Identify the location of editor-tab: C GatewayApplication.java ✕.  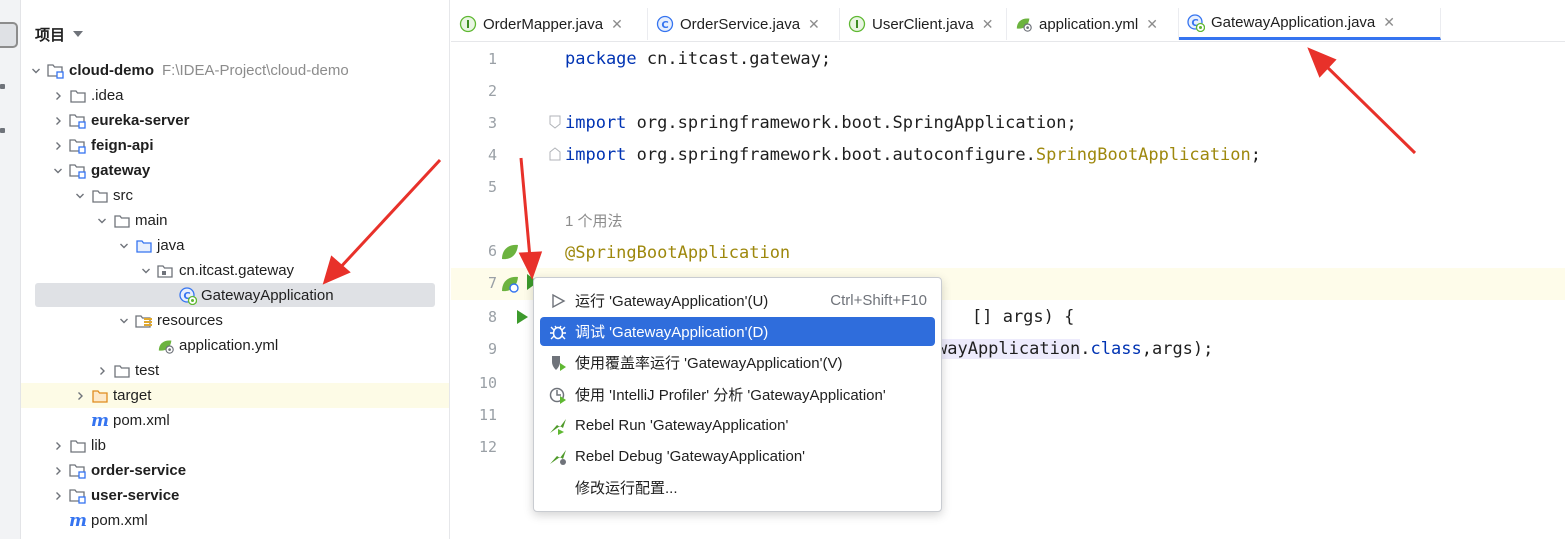
(1310, 24).